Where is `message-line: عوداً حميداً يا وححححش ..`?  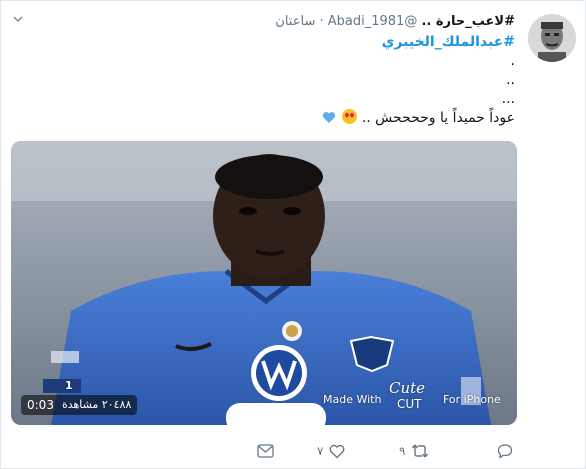
message-line: عوداً حميداً يا وححححش .. is located at coordinates (270, 118).